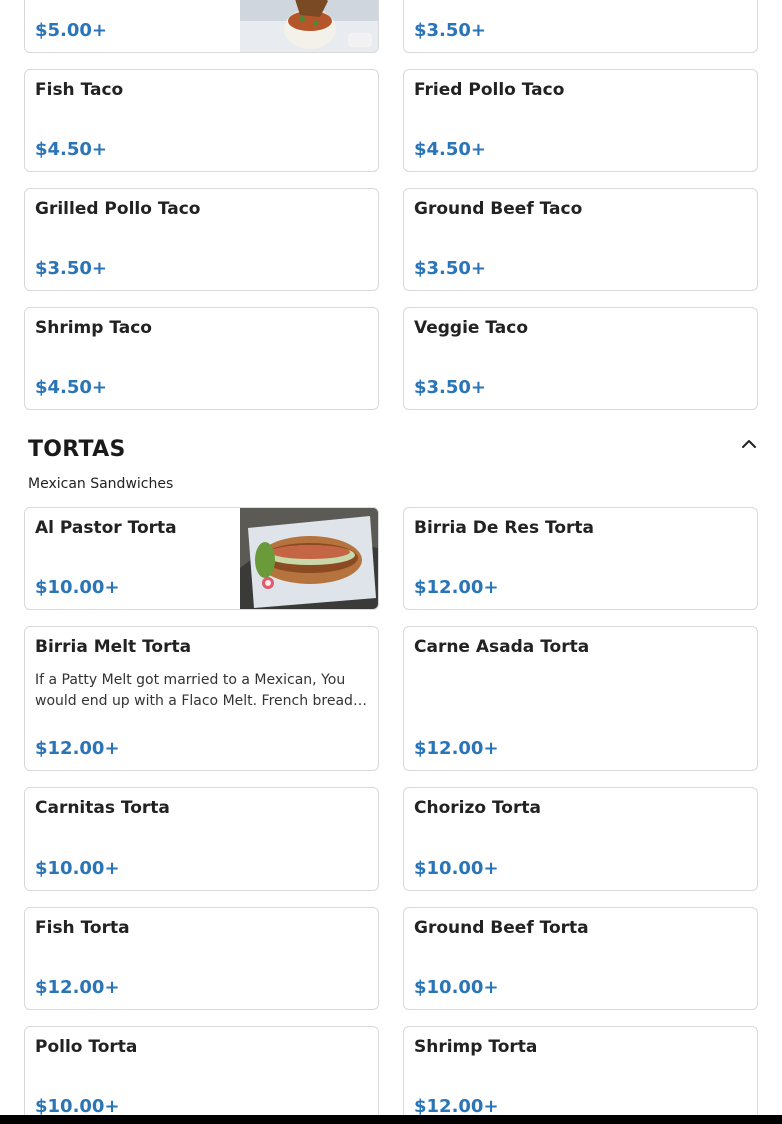 The width and height of the screenshot is (782, 1124). What do you see at coordinates (501, 928) in the screenshot?
I see `item-name: Ground Beef Torta` at bounding box center [501, 928].